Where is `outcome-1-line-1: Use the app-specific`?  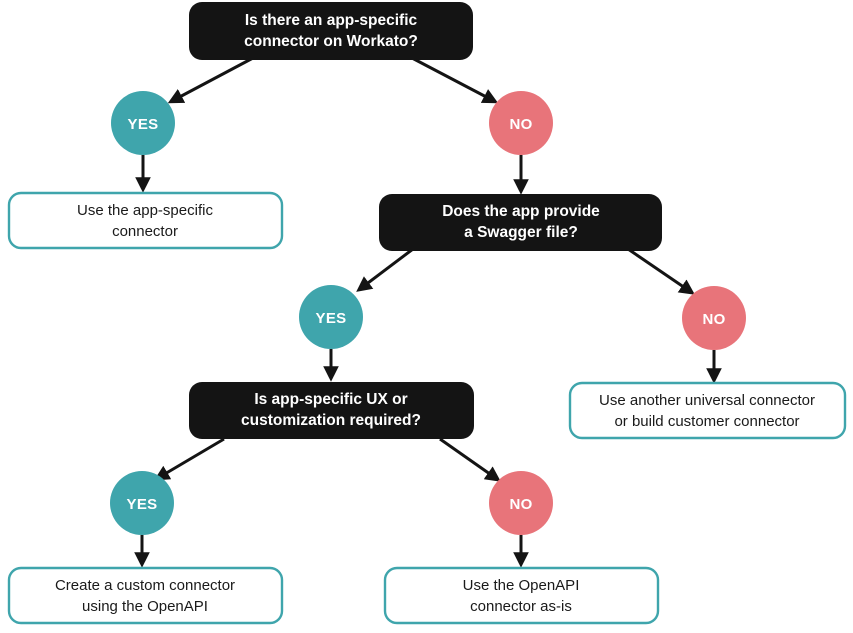
outcome-1-line-1: Use the app-specific is located at coordinates (145, 210).